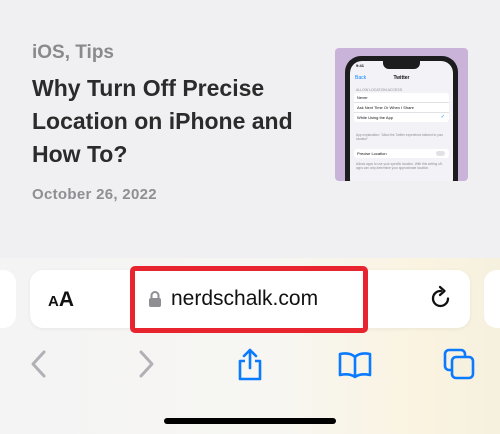  What do you see at coordinates (442, 117) in the screenshot?
I see `checkmark-icon: ✓` at bounding box center [442, 117].